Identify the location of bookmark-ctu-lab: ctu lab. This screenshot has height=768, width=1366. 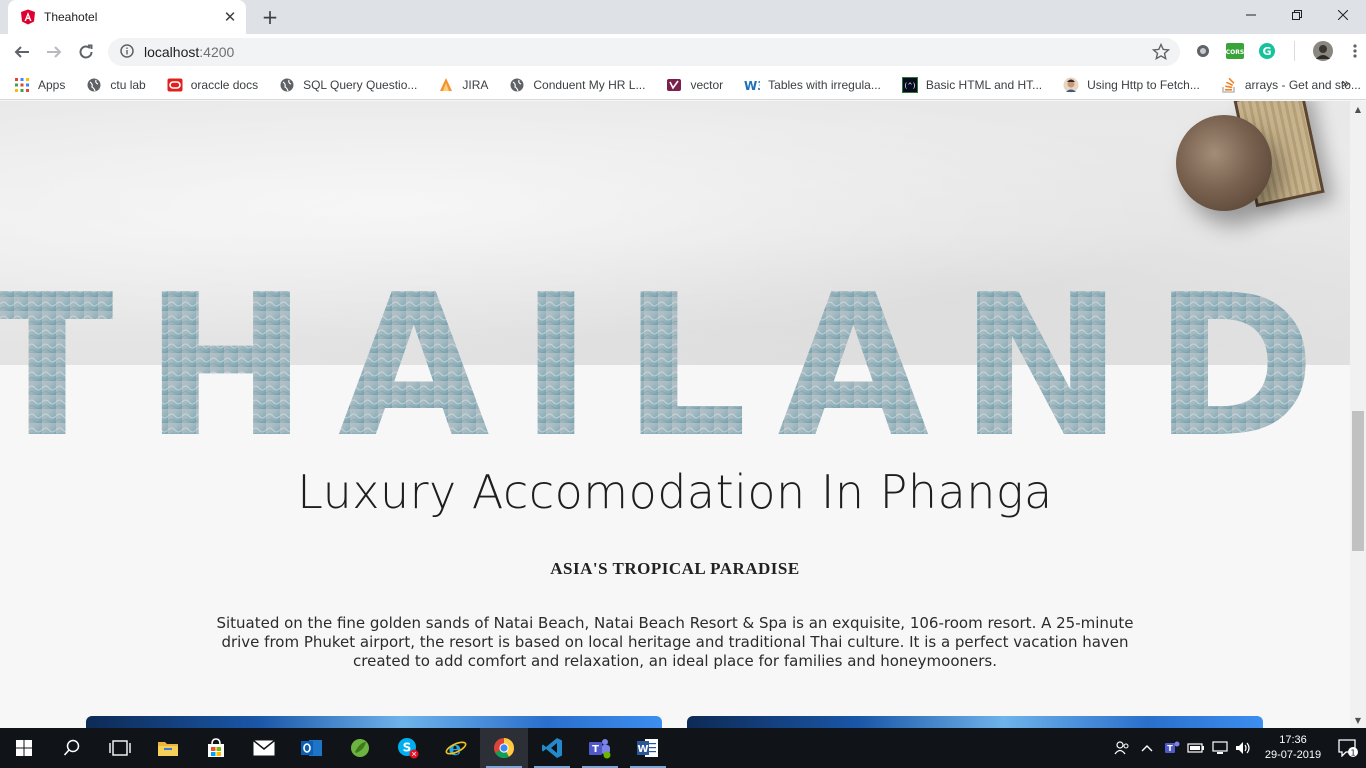
(116, 85).